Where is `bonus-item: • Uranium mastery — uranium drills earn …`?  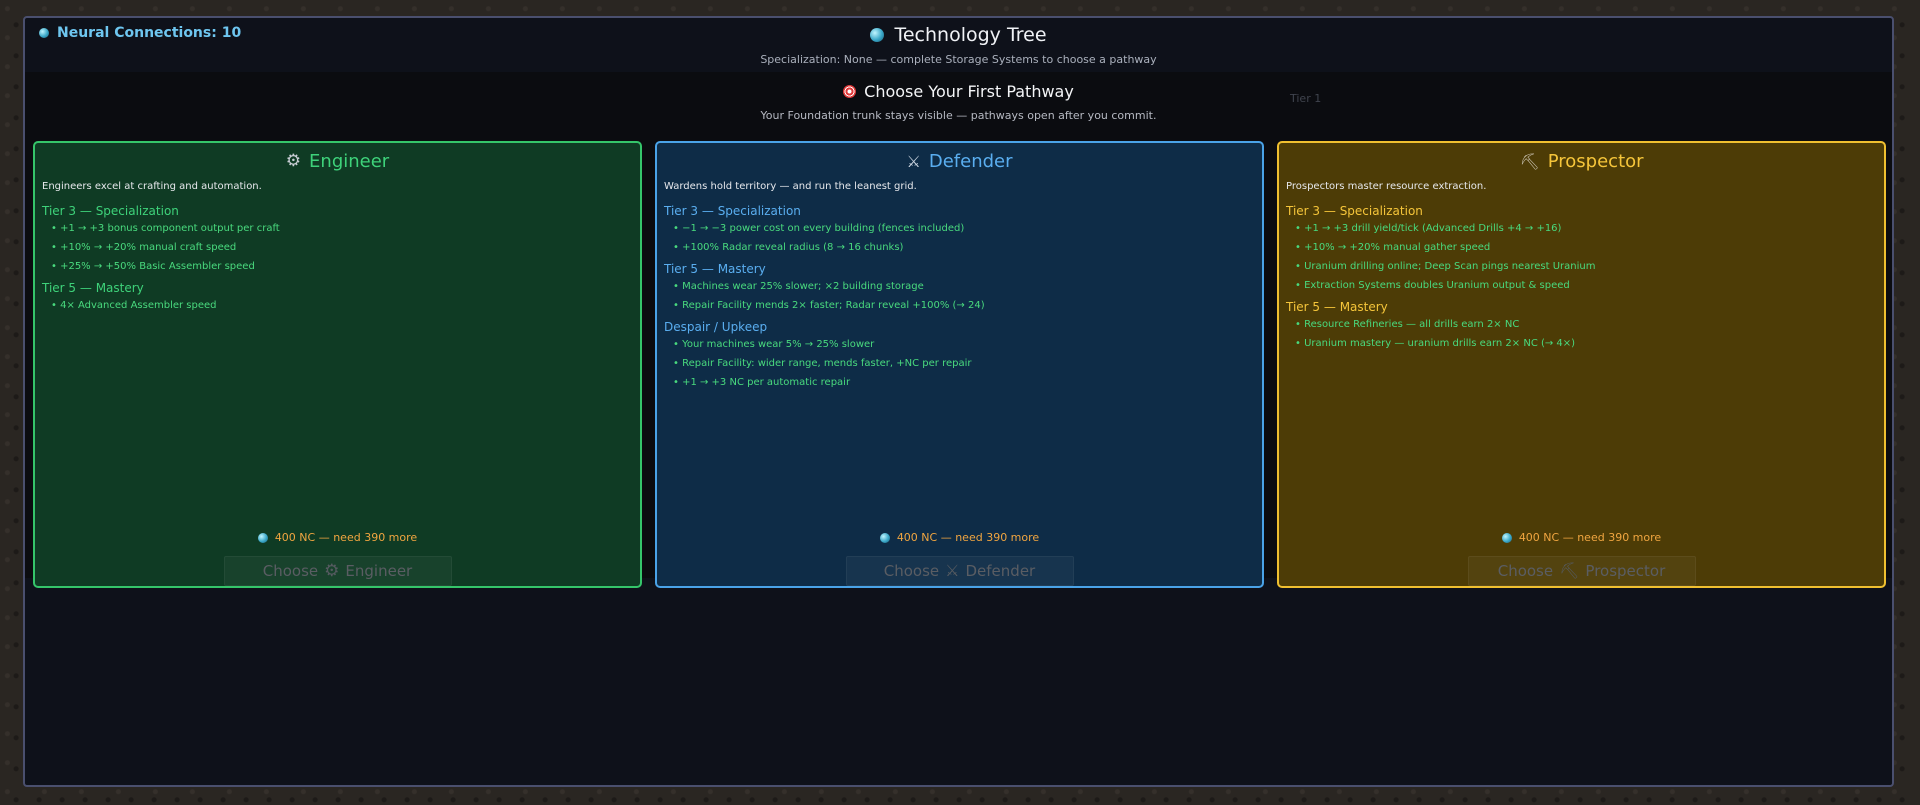 bonus-item: • Uranium mastery — uranium drills earn … is located at coordinates (1435, 343).